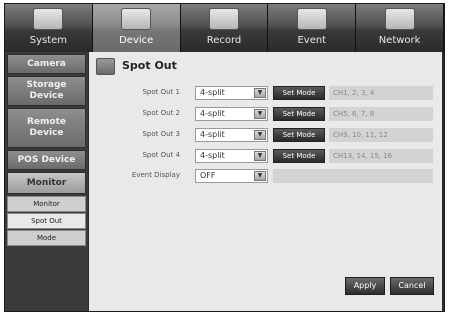 The image size is (449, 315). What do you see at coordinates (312, 40) in the screenshot?
I see `tab-label: Event` at bounding box center [312, 40].